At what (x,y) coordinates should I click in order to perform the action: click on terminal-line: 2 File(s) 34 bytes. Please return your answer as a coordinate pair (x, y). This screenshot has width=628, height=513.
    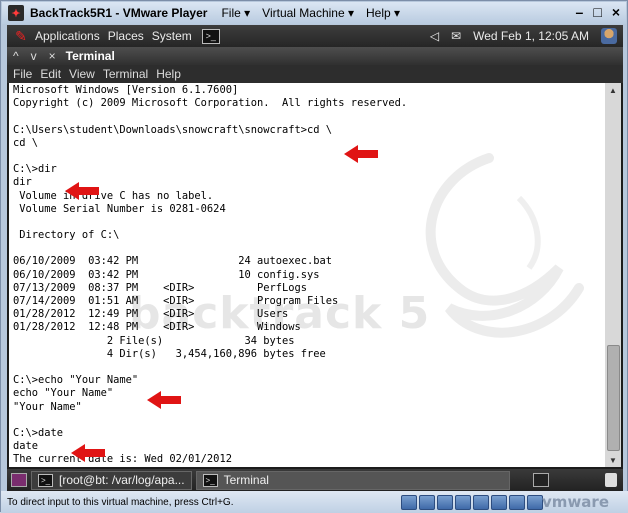
    Looking at the image, I should click on (154, 340).